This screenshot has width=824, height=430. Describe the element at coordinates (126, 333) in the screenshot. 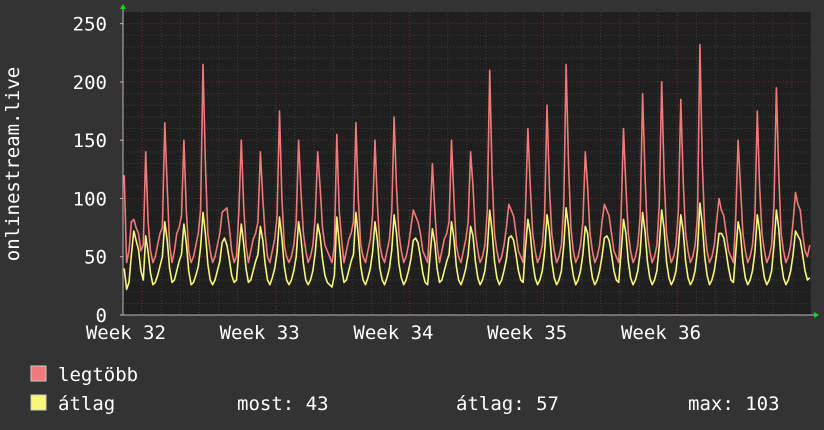

I see `x-tick-label: Week 32` at that location.